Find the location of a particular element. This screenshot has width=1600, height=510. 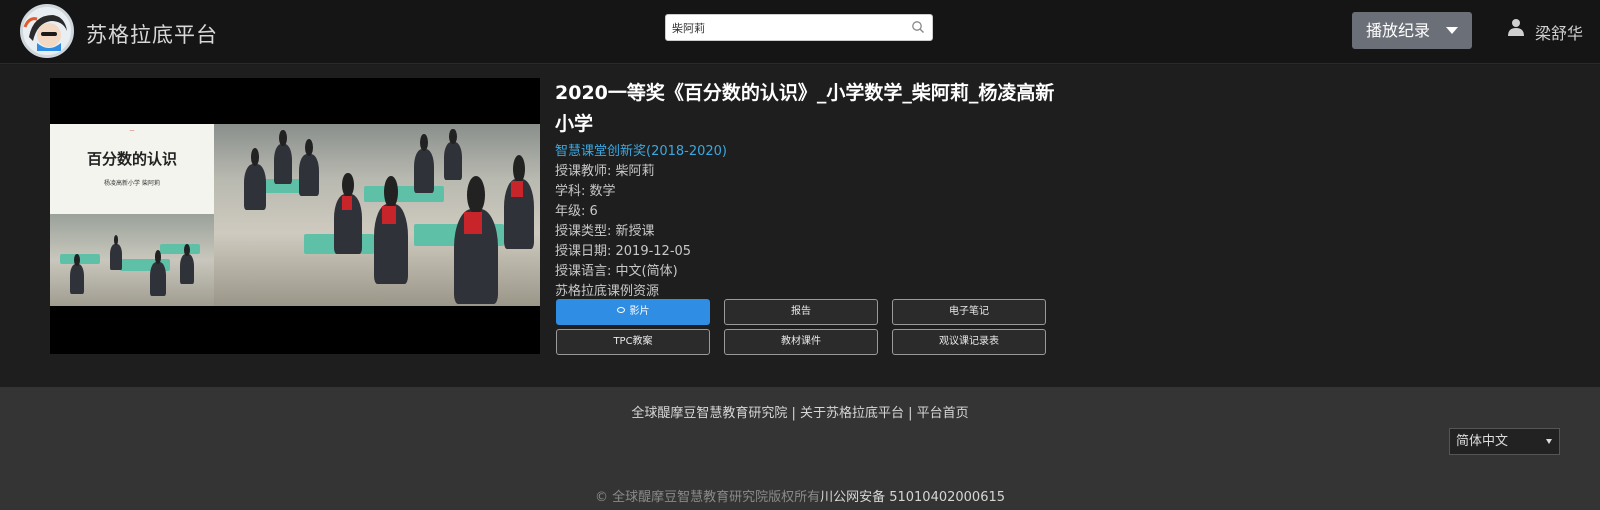

e-notes-button: 电子笔记 is located at coordinates (969, 312).